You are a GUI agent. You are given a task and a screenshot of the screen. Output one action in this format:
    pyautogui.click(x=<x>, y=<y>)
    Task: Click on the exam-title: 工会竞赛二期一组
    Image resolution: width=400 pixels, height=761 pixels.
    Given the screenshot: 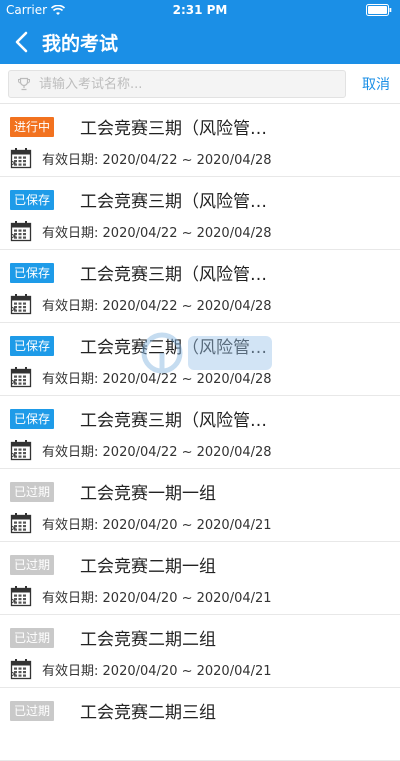 What is the action you would take?
    pyautogui.click(x=148, y=567)
    